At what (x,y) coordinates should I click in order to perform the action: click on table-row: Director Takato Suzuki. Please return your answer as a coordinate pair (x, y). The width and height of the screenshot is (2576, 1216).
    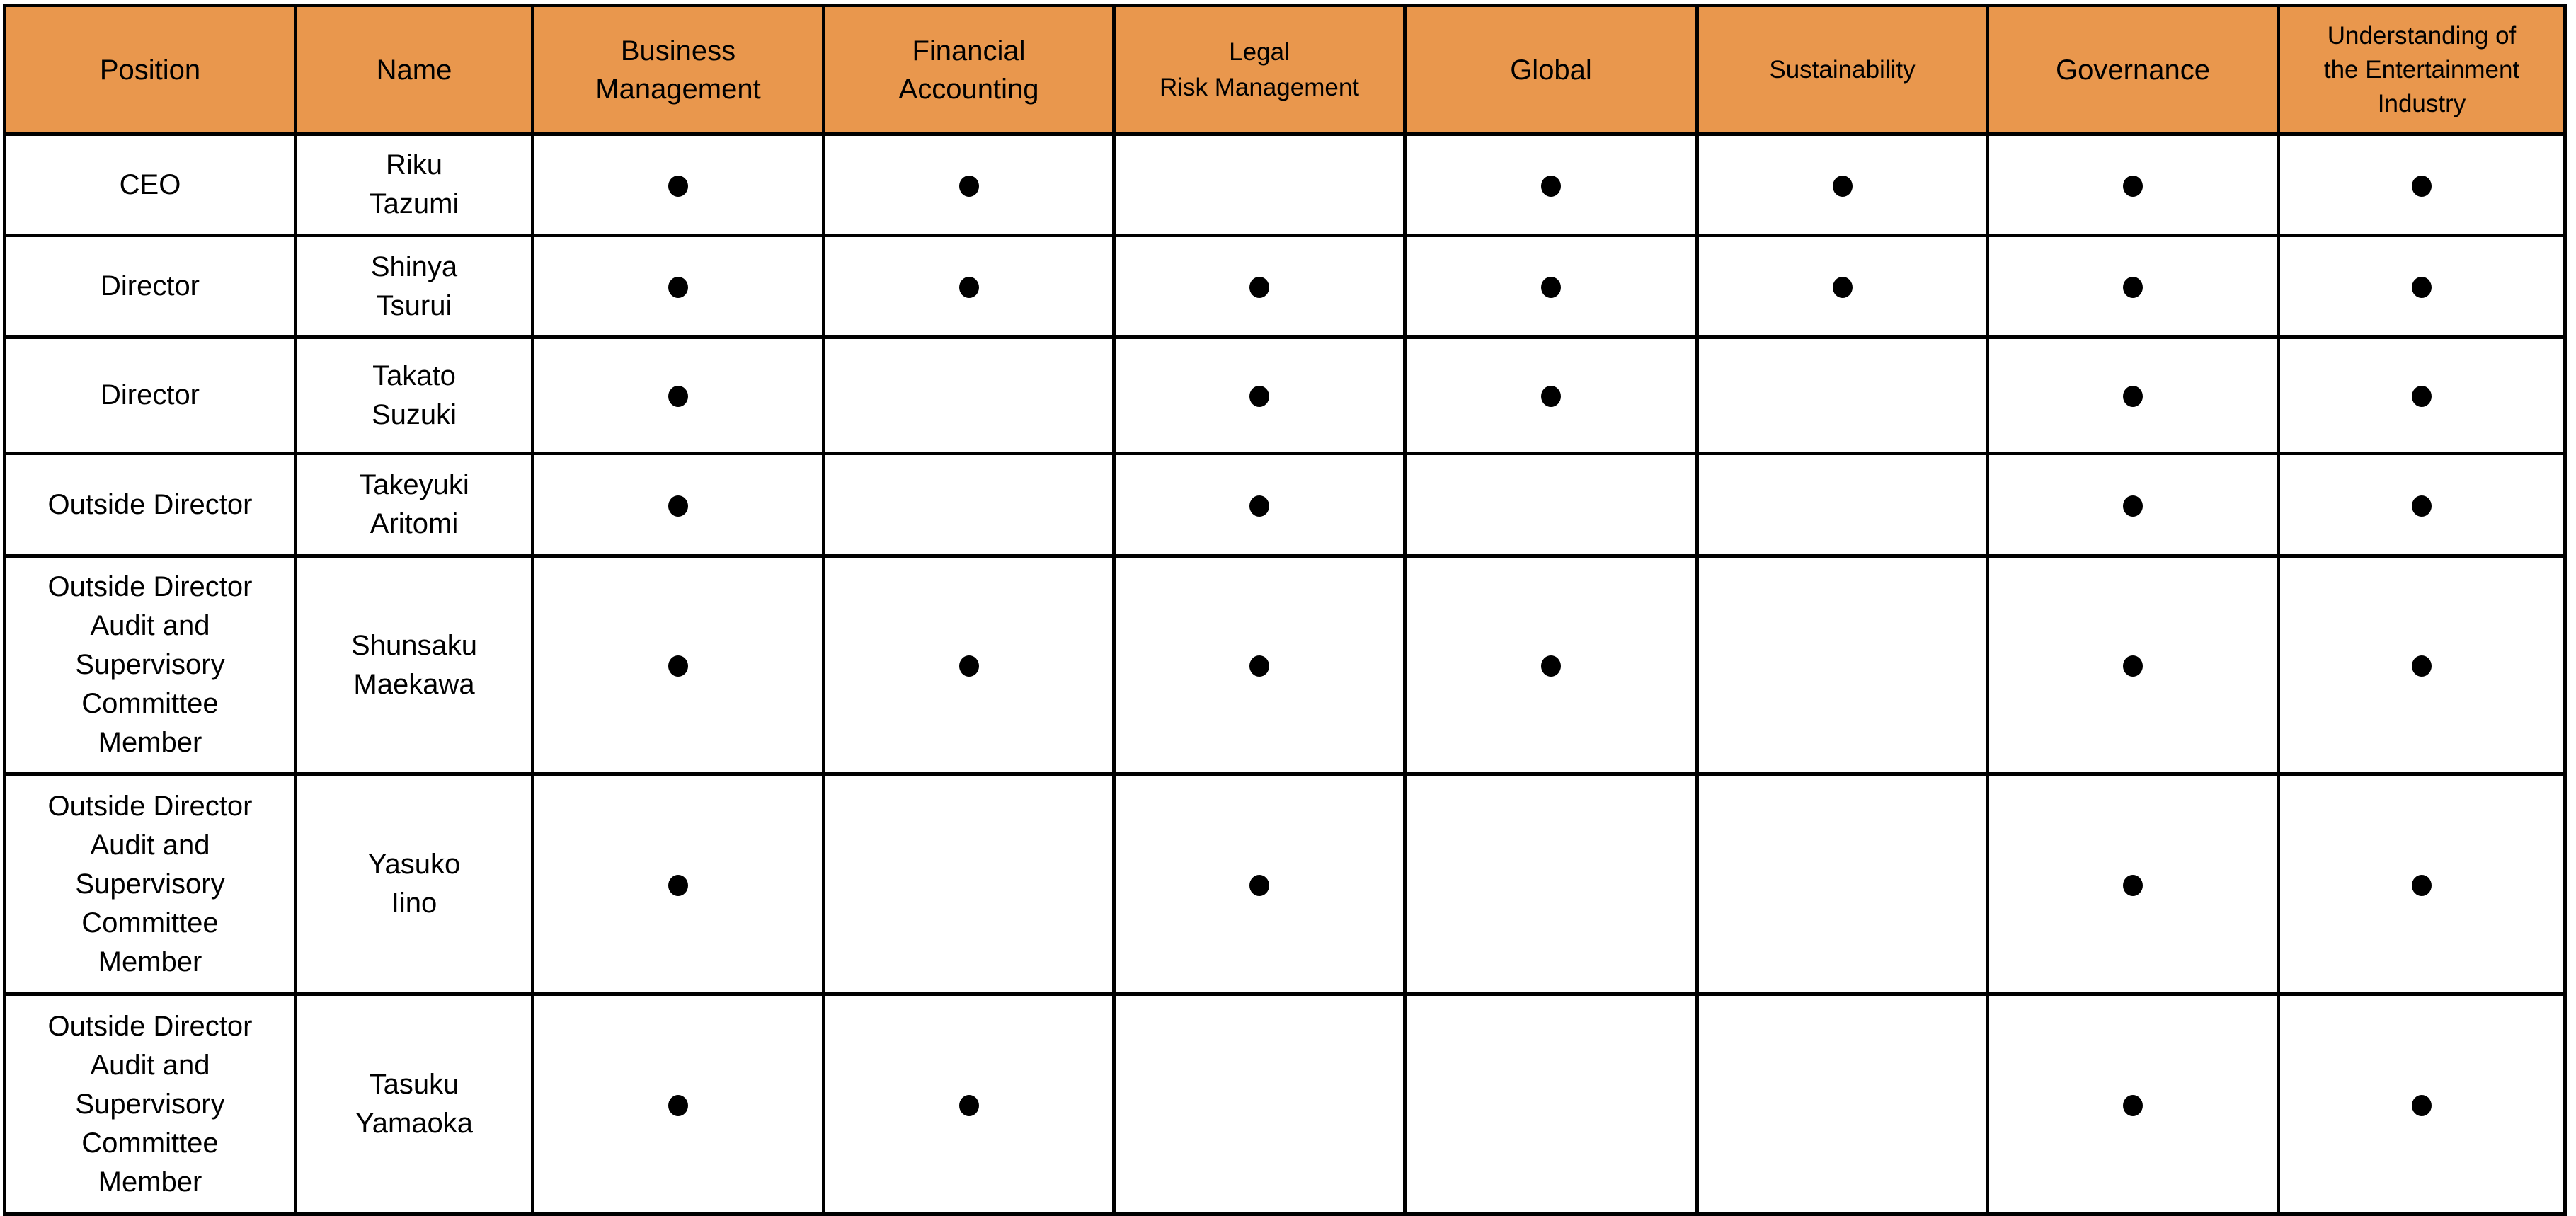
    Looking at the image, I should click on (1285, 395).